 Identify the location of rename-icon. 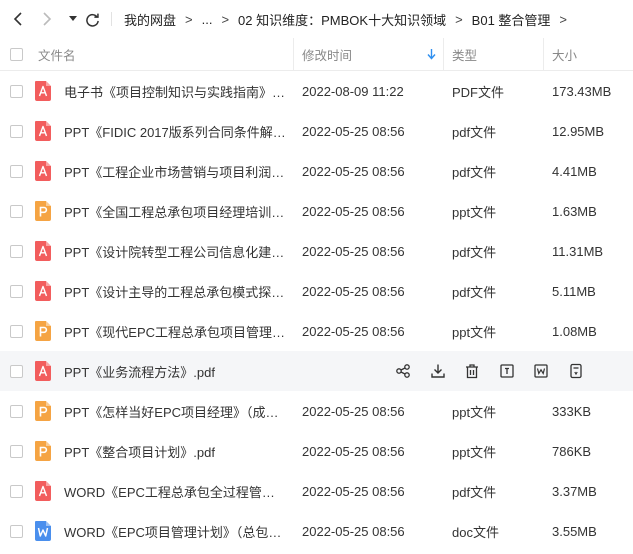
(506, 371).